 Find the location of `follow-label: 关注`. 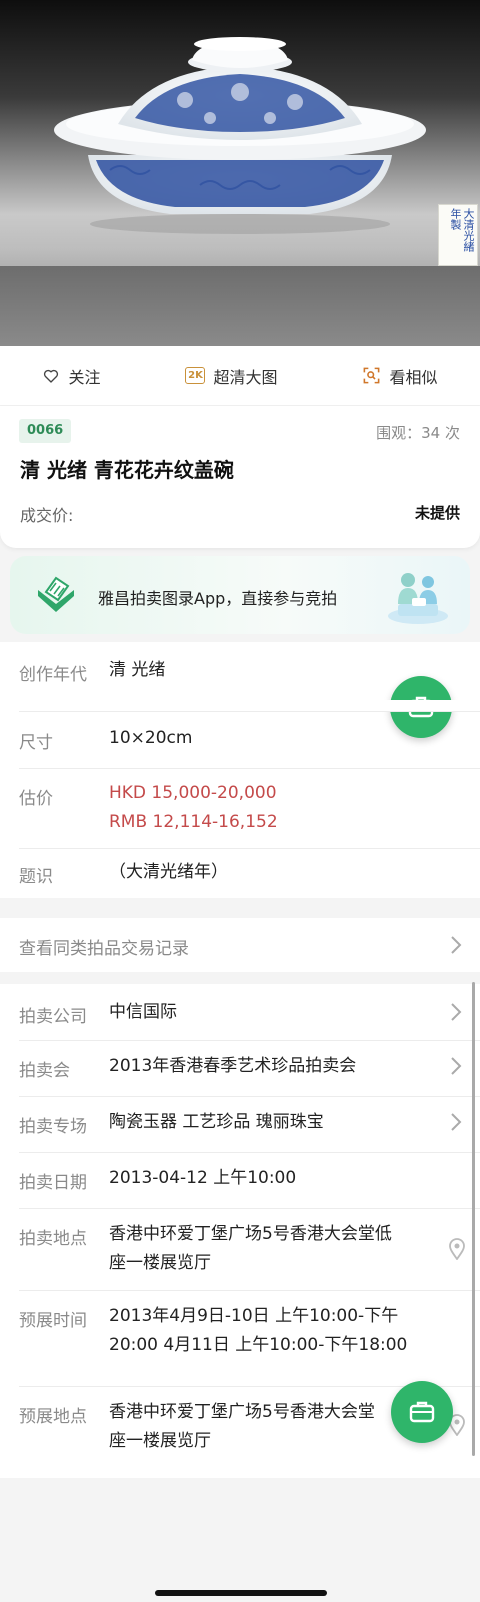

follow-label: 关注 is located at coordinates (84, 377).